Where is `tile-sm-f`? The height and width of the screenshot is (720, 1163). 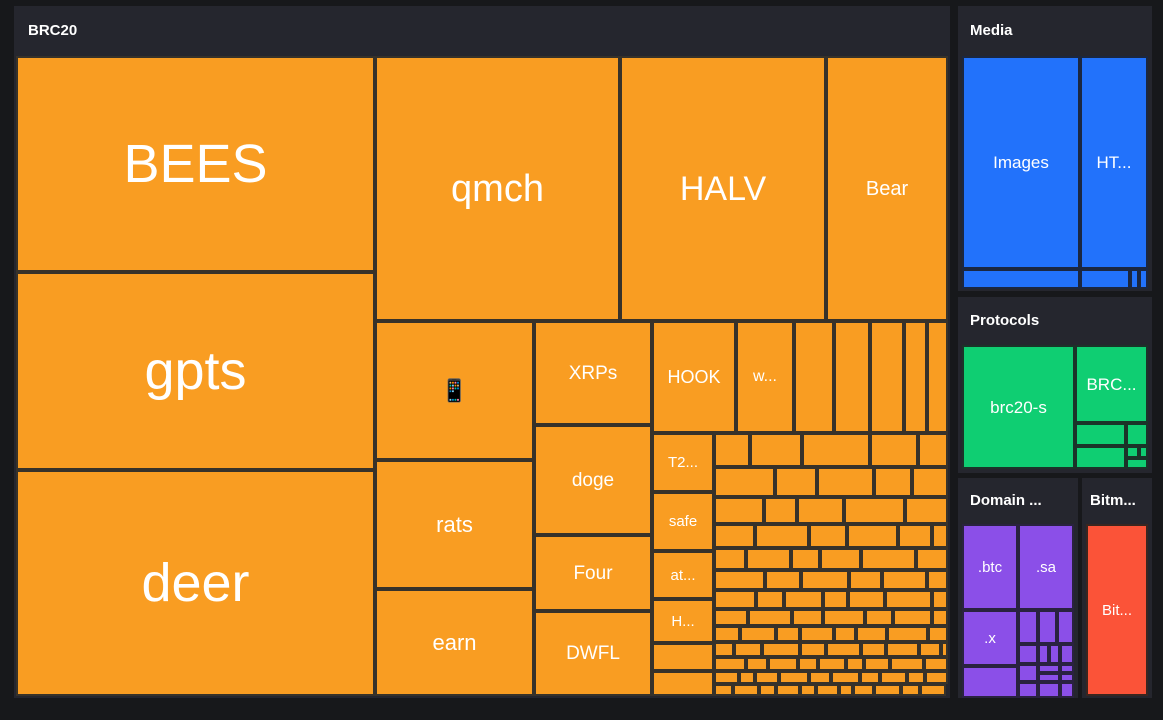 tile-sm-f is located at coordinates (683, 657).